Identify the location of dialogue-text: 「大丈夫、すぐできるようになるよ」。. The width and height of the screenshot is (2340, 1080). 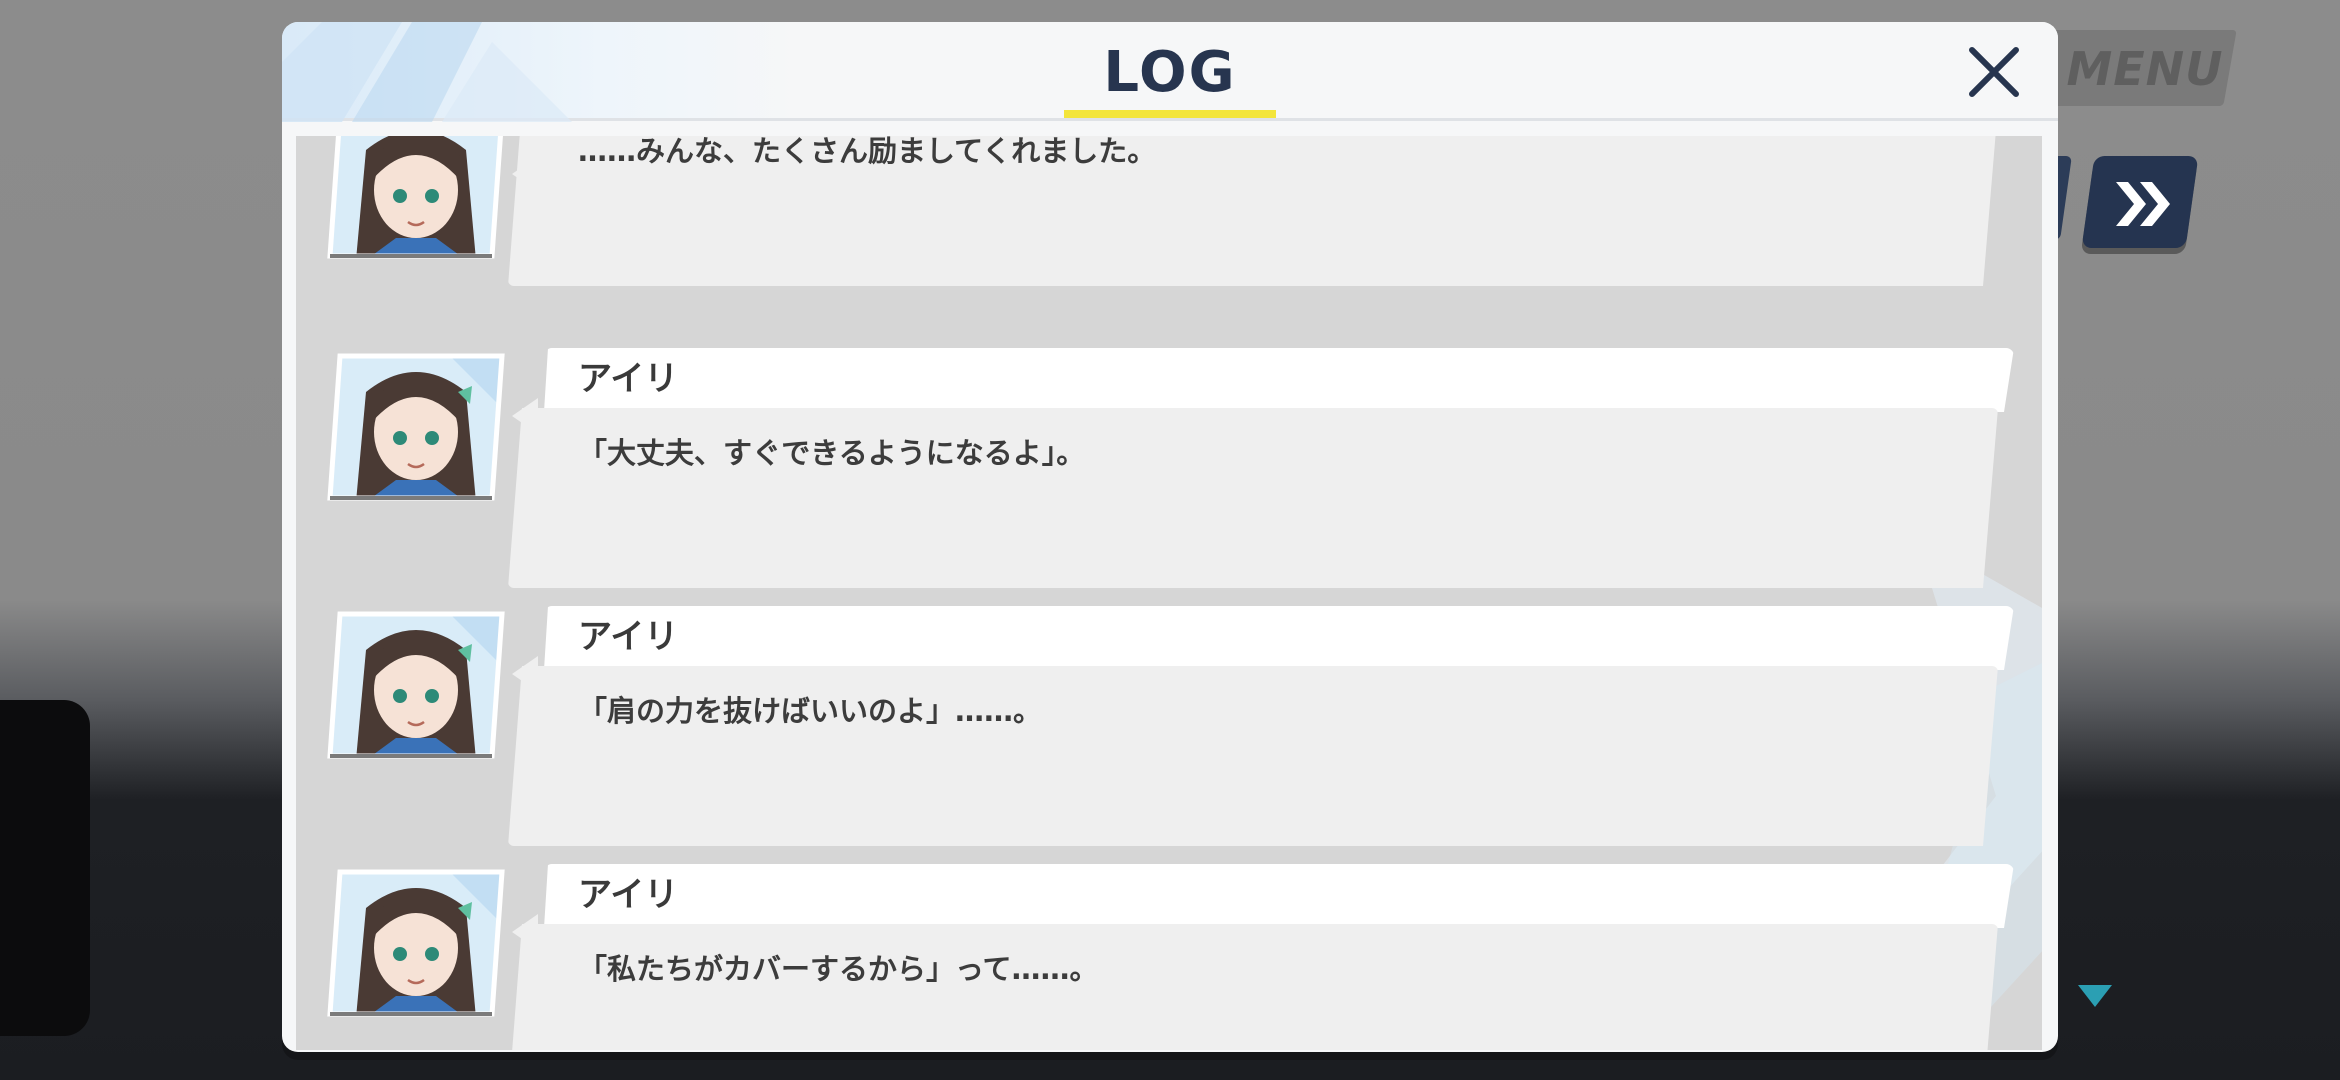
(832, 453).